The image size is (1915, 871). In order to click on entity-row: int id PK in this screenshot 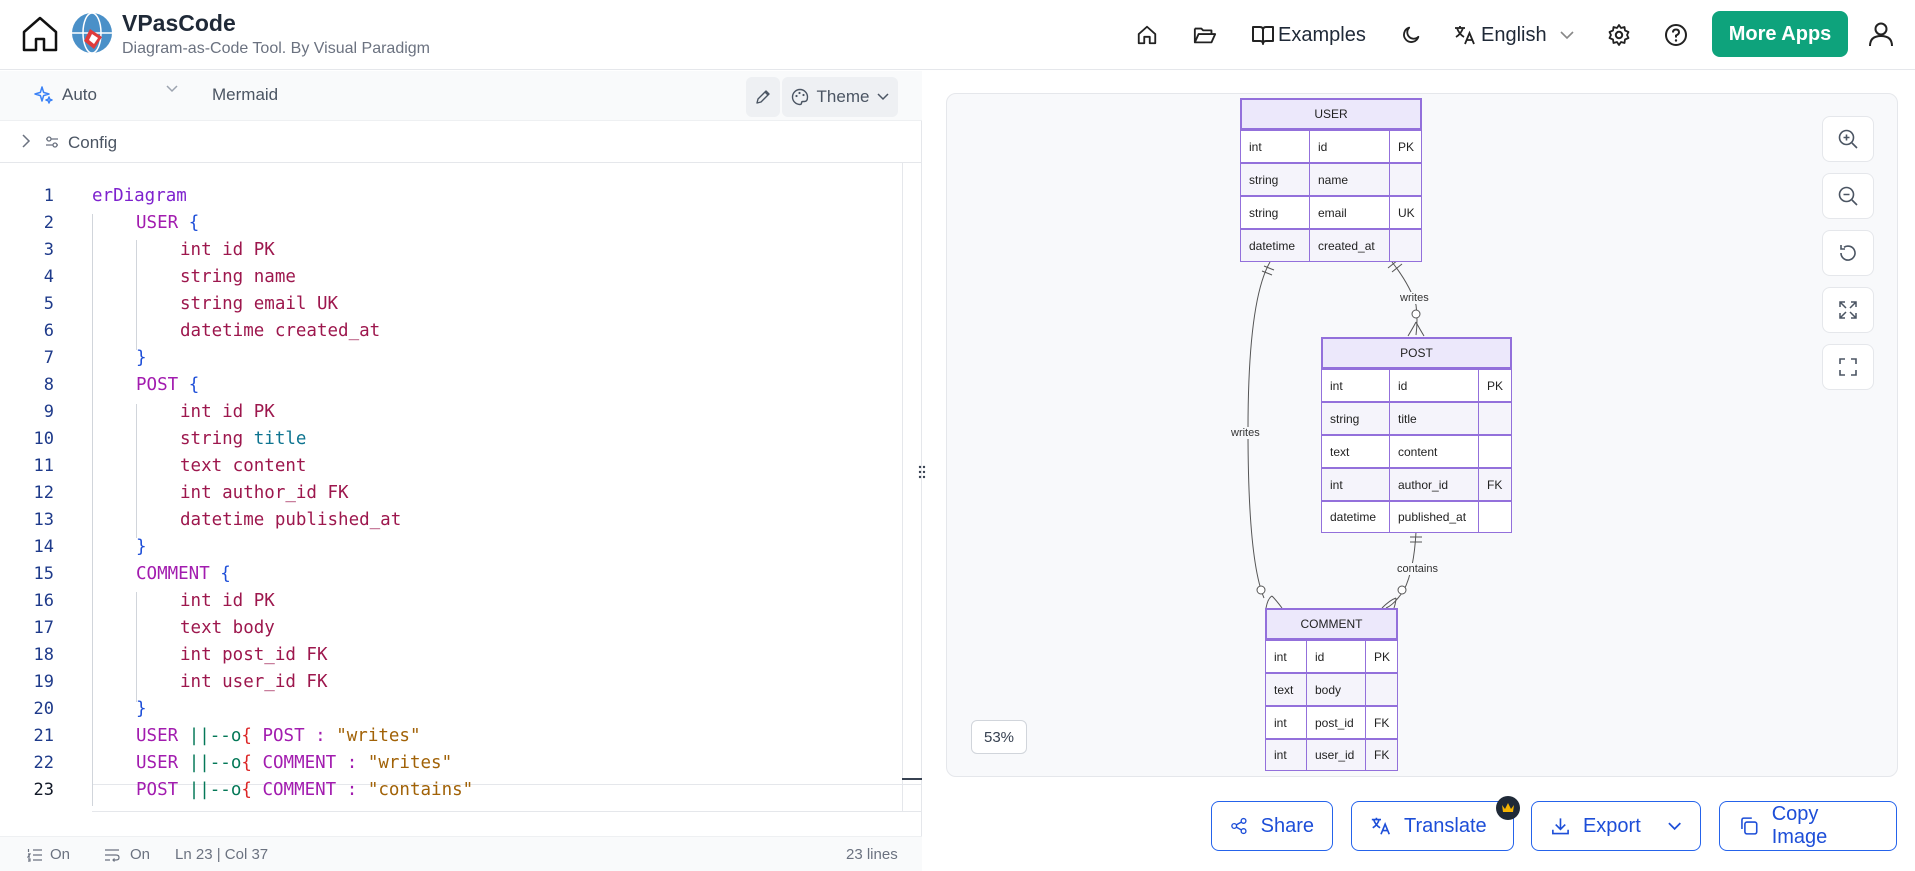, I will do `click(1416, 385)`.